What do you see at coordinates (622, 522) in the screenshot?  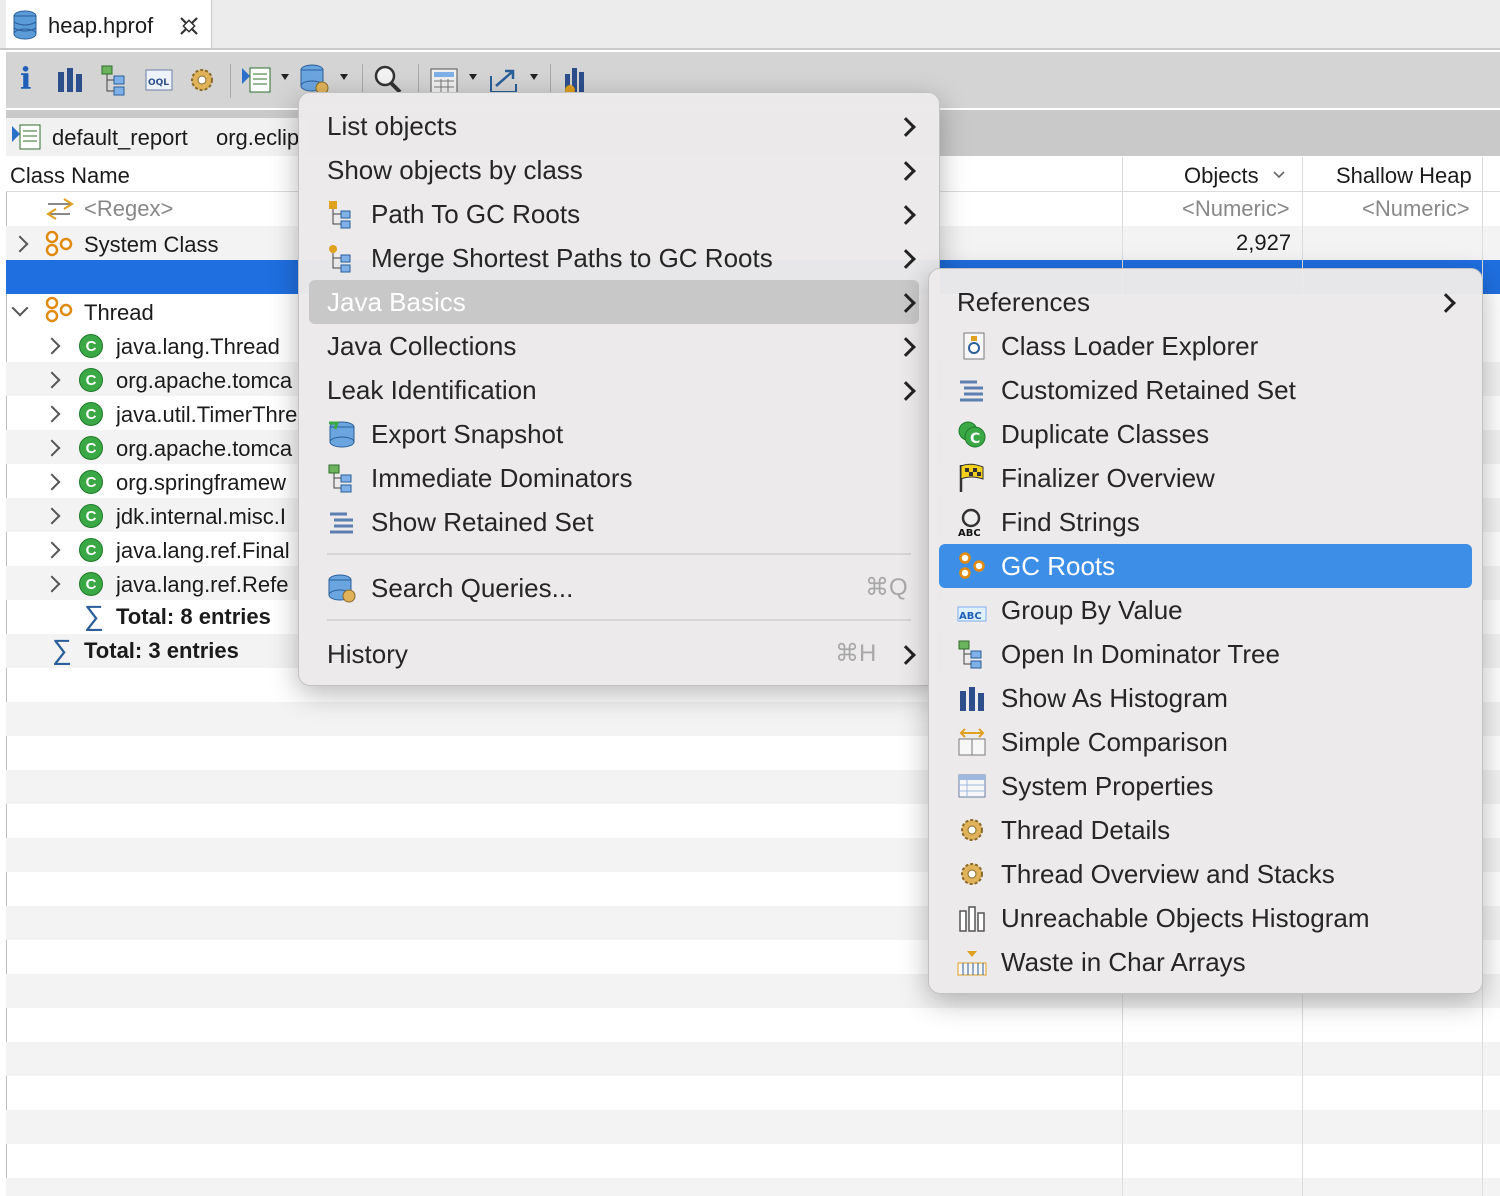 I see `menu-item-show-retained-set: Show Retained Set` at bounding box center [622, 522].